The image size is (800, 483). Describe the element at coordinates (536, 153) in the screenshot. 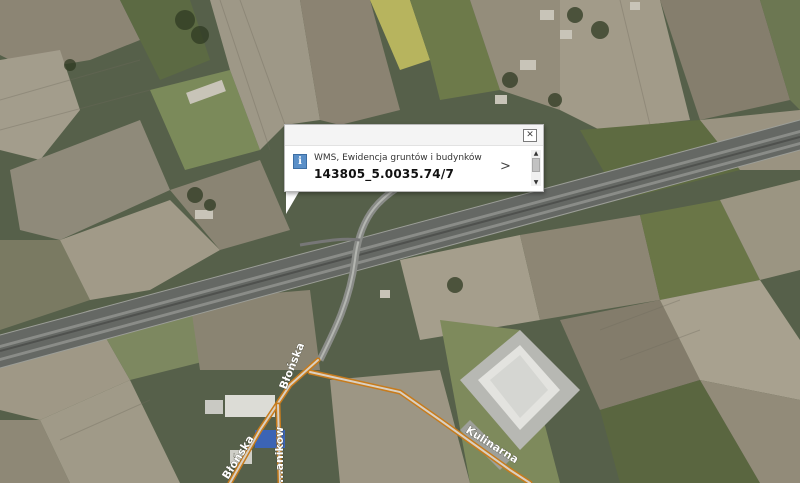

I see `scroll-up-icon: ▲` at that location.